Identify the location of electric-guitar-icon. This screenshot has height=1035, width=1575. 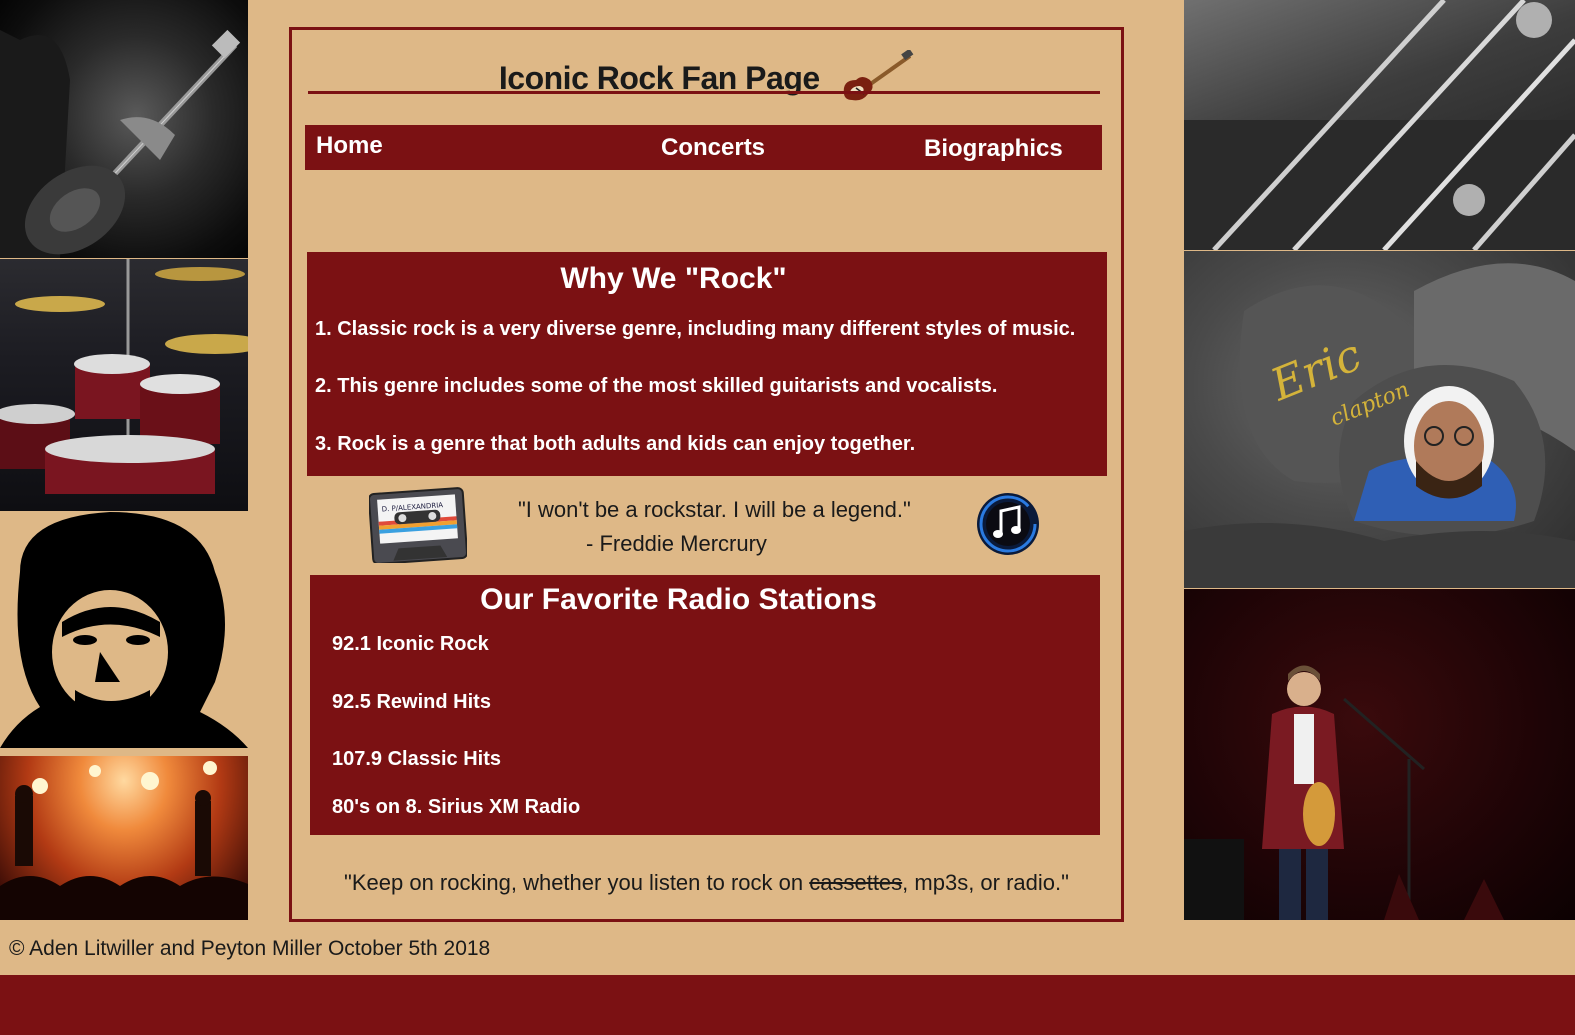
(878, 77).